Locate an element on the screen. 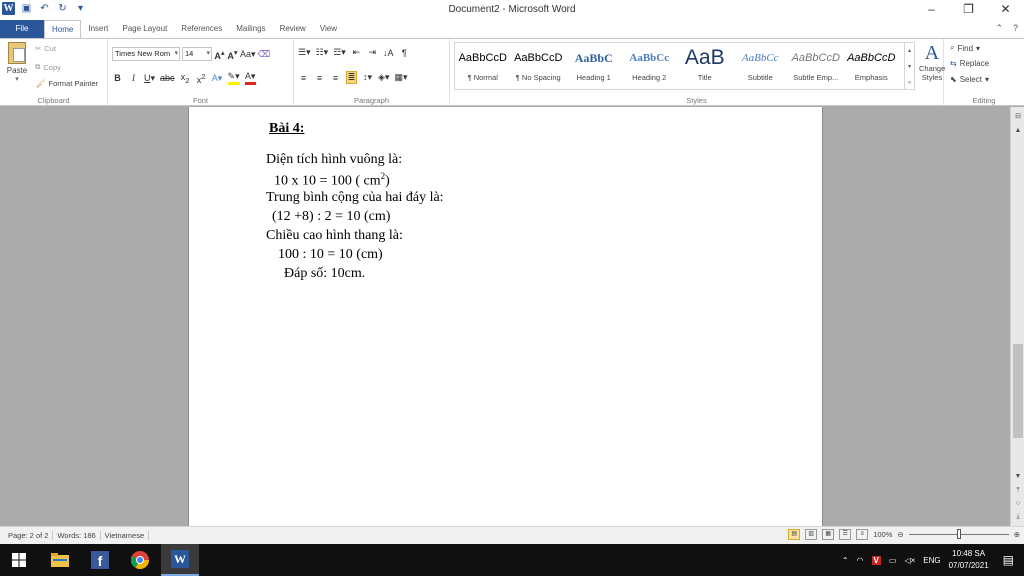 The width and height of the screenshot is (1024, 576). bold-icon: B is located at coordinates (117, 78).